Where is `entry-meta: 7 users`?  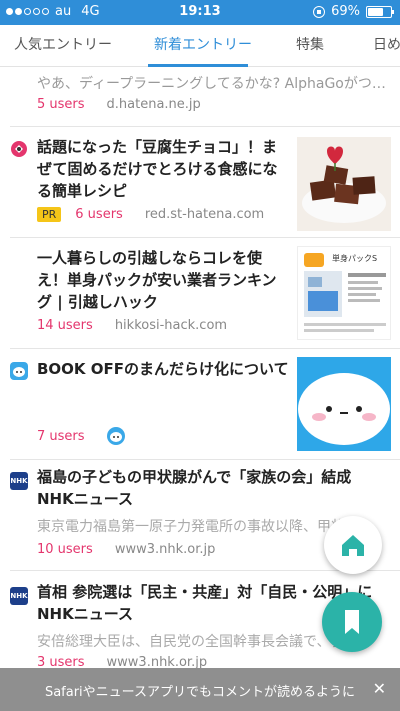 entry-meta: 7 users is located at coordinates (81, 436).